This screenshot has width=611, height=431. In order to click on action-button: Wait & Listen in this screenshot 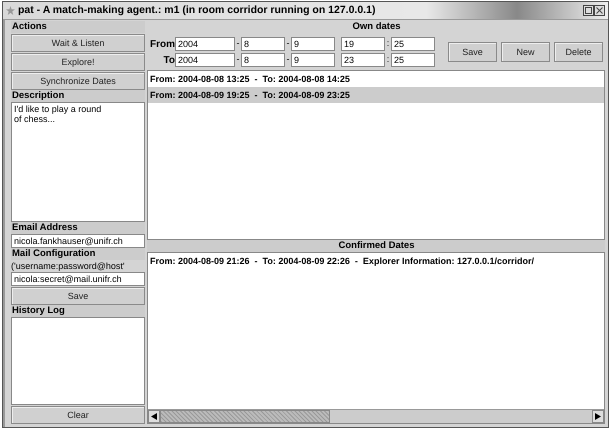, I will do `click(78, 43)`.